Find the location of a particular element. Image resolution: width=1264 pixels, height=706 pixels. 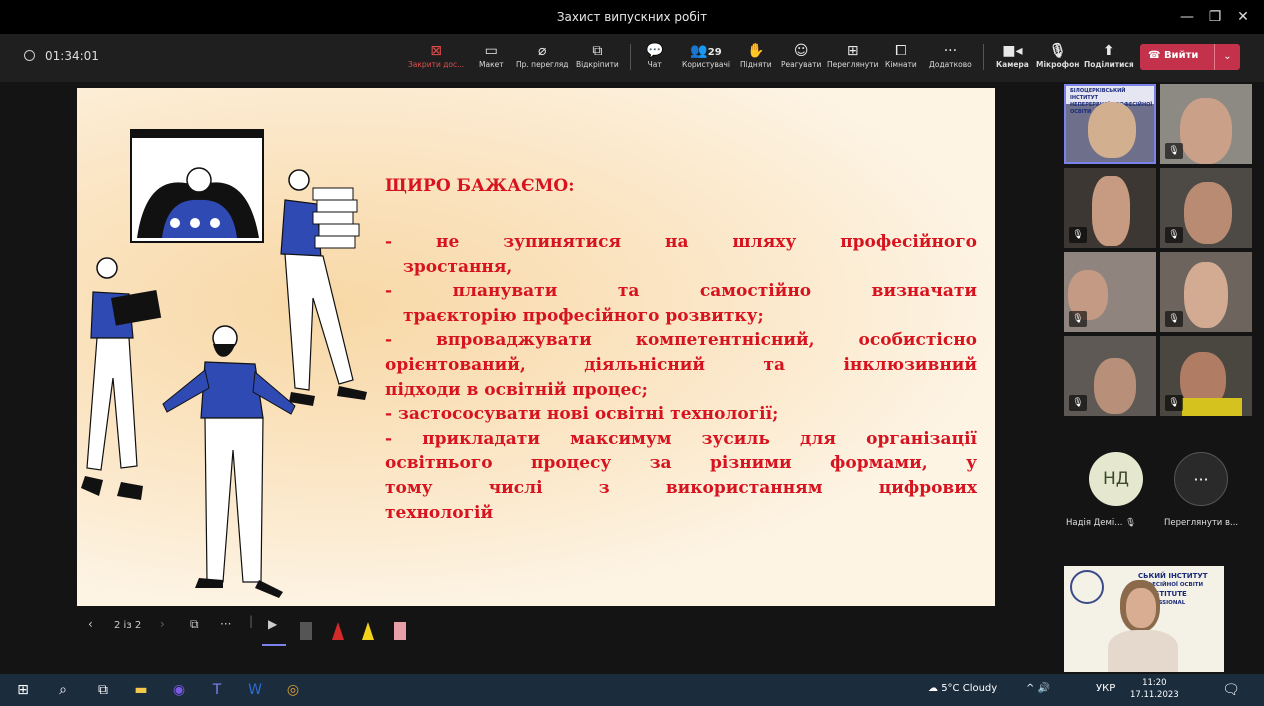

participant-shirt is located at coordinates (1212, 407).